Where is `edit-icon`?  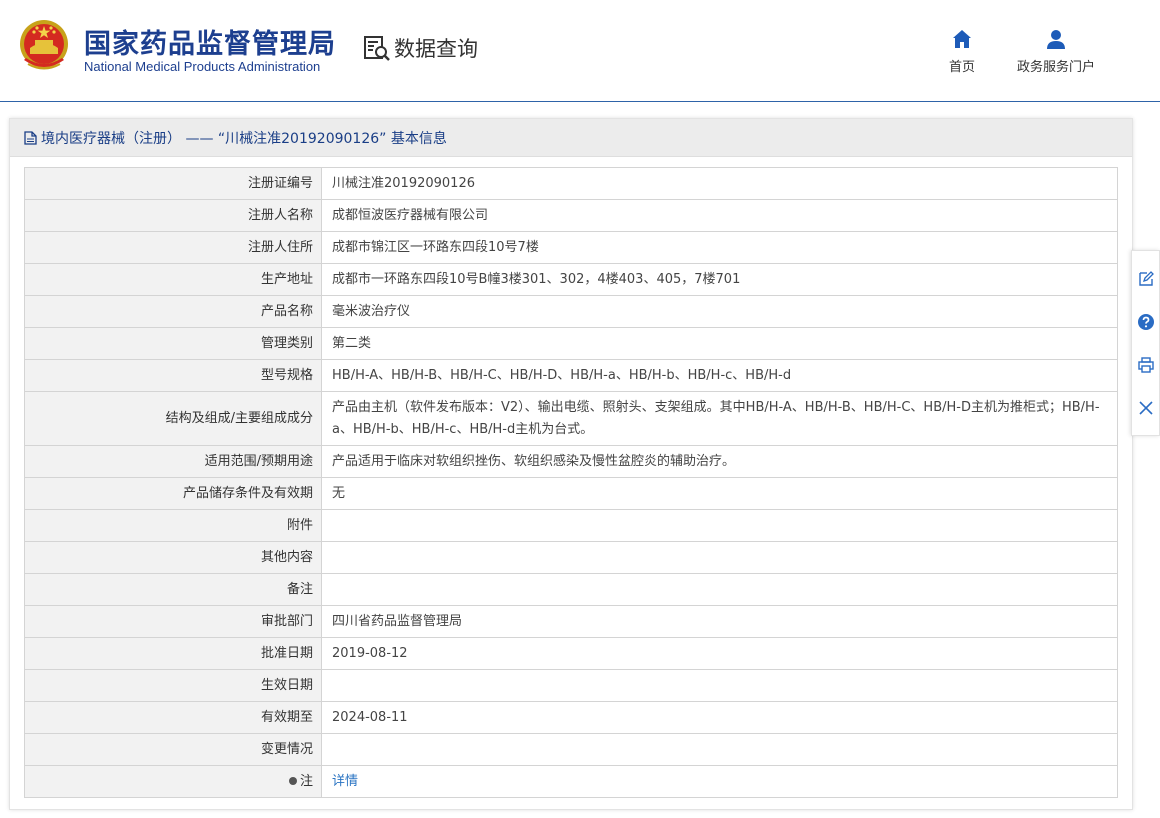 edit-icon is located at coordinates (1146, 279).